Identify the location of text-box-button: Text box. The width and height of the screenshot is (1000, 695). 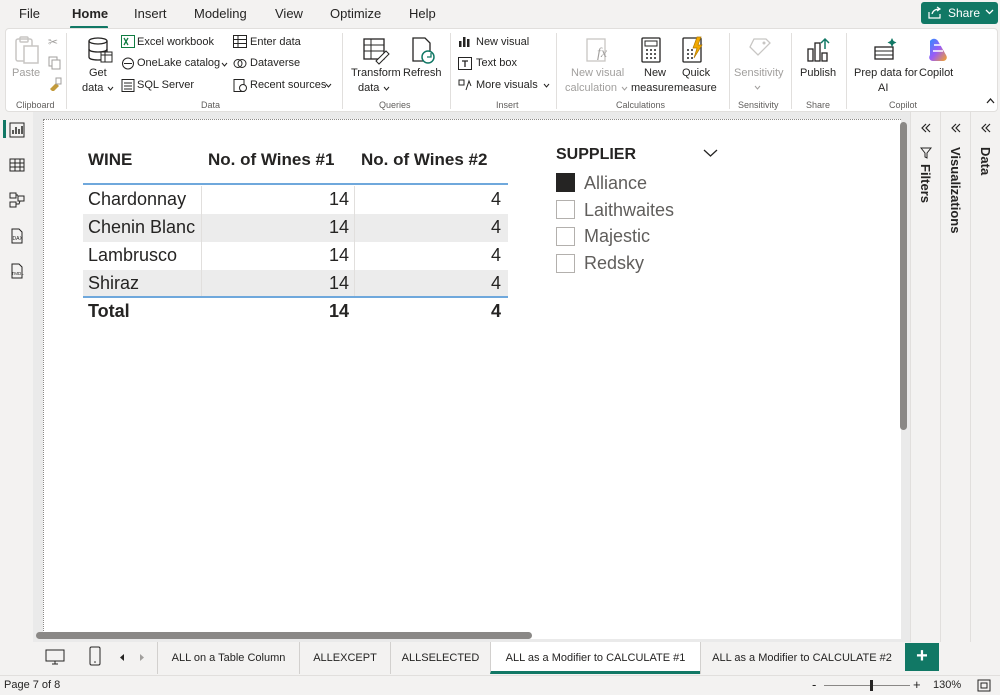
(496, 63).